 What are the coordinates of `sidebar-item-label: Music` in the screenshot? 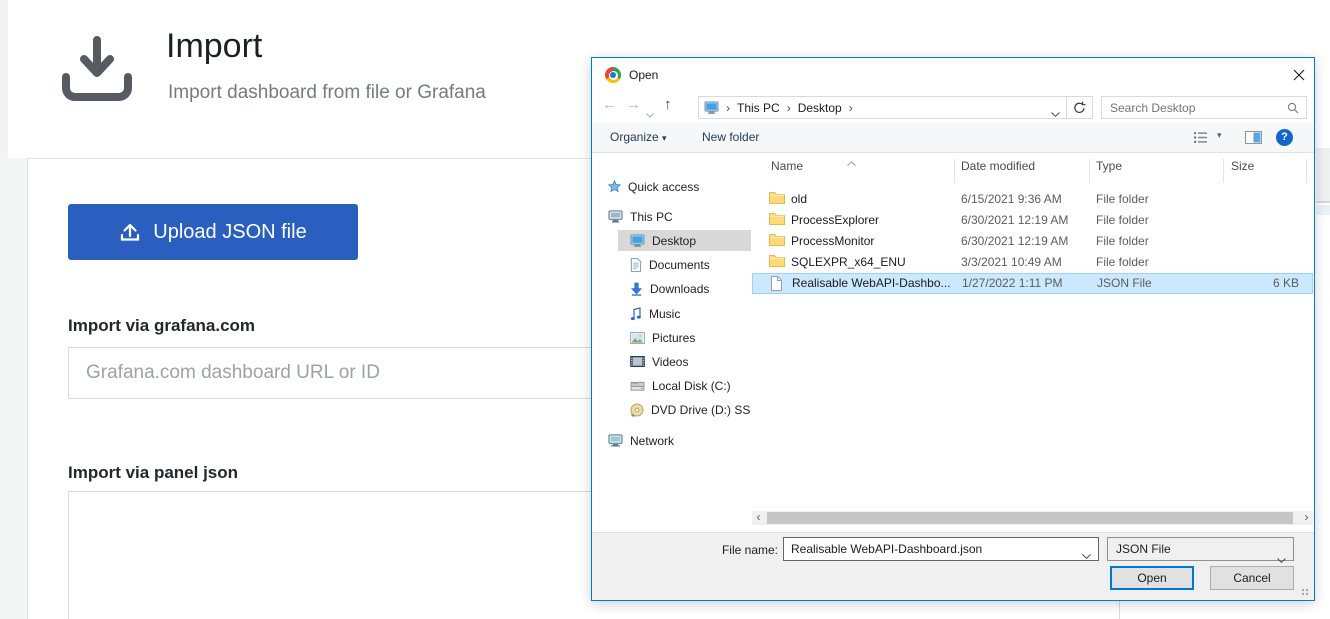 It's located at (665, 313).